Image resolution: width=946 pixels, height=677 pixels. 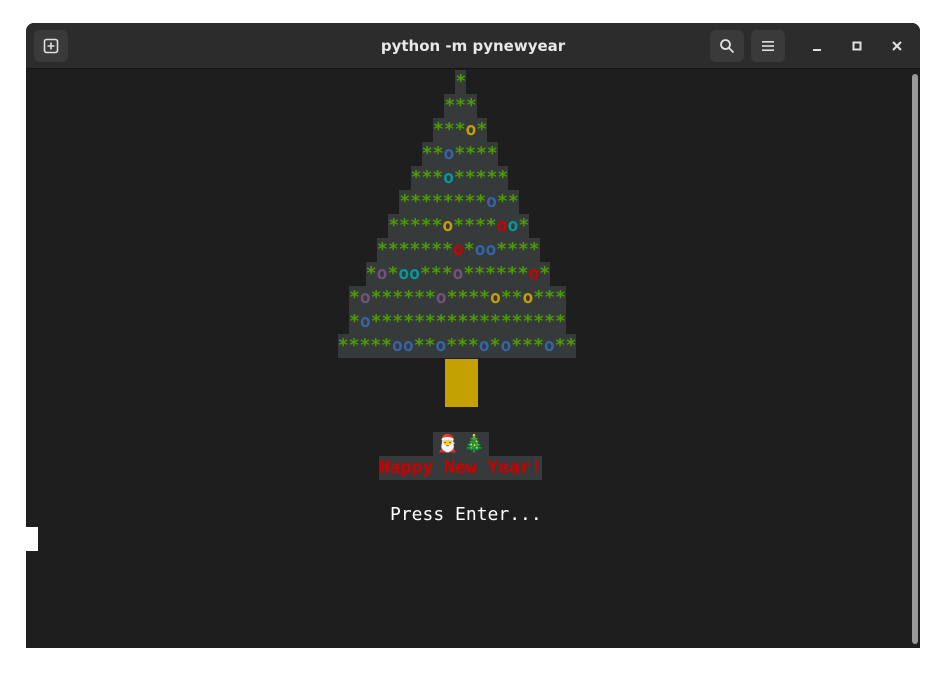 I want to click on menu-button, so click(x=768, y=46).